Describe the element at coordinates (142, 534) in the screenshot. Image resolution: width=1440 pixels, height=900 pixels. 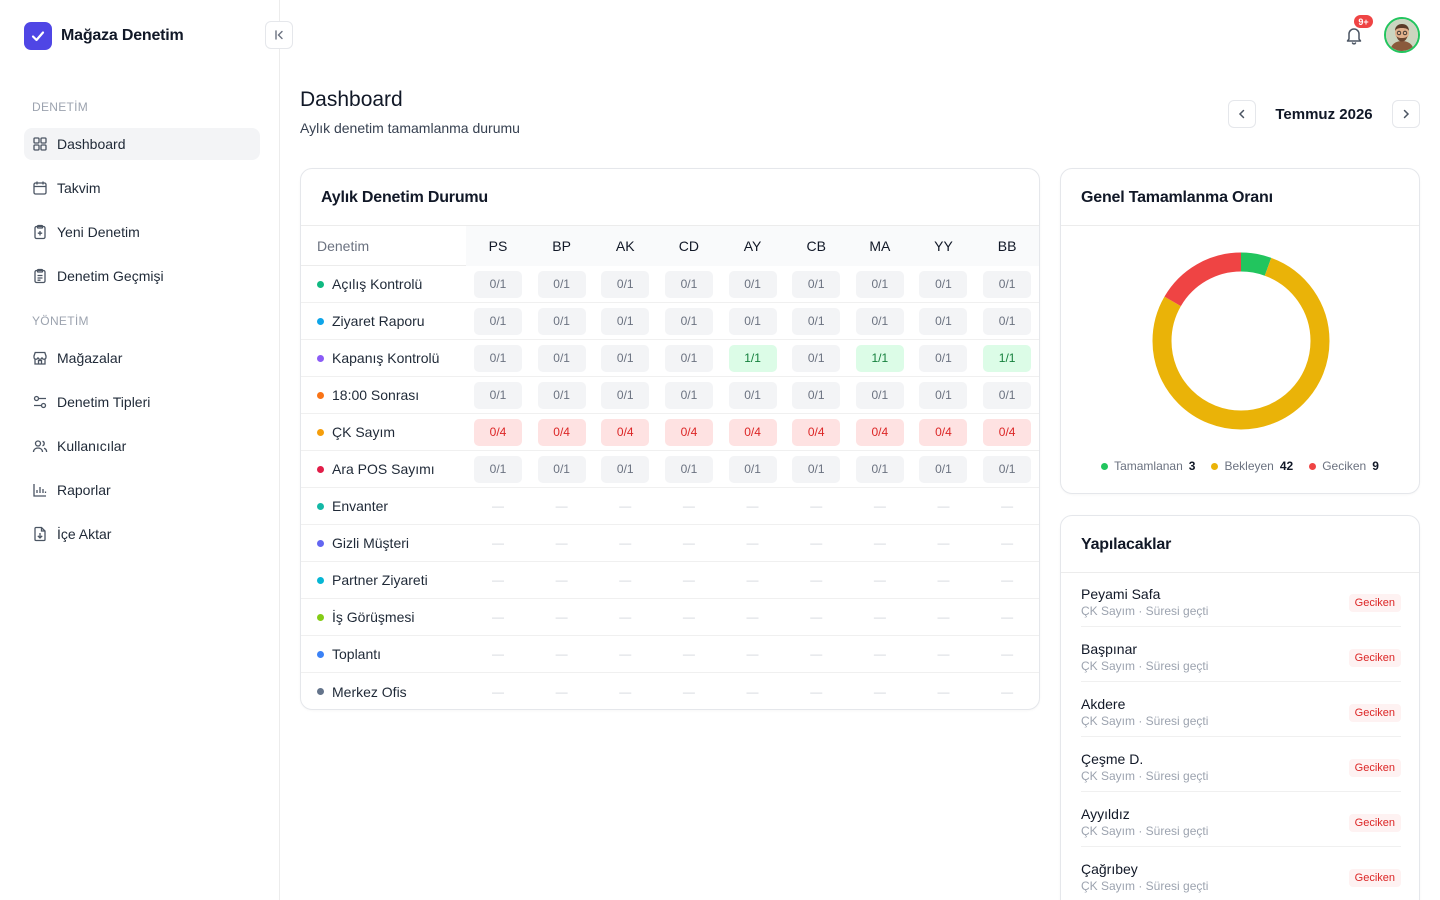
I see `sidebar-item-ice-aktar: İçe Aktar` at that location.